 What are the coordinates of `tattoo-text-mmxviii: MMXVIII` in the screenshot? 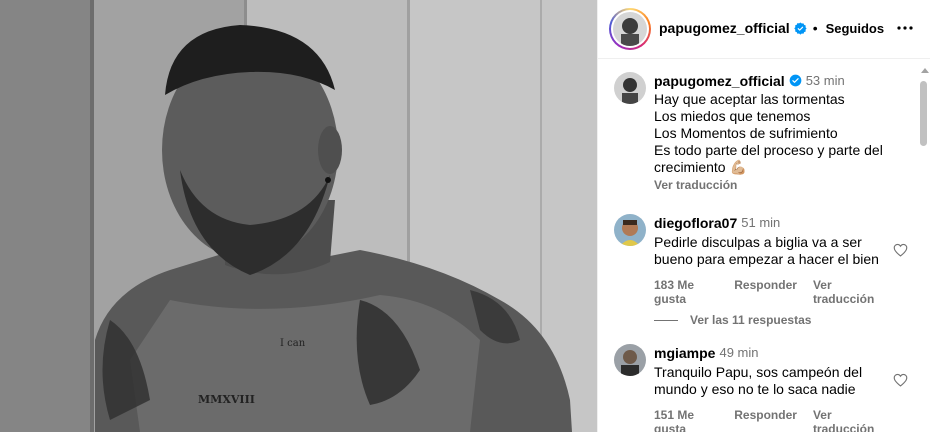 It's located at (226, 399).